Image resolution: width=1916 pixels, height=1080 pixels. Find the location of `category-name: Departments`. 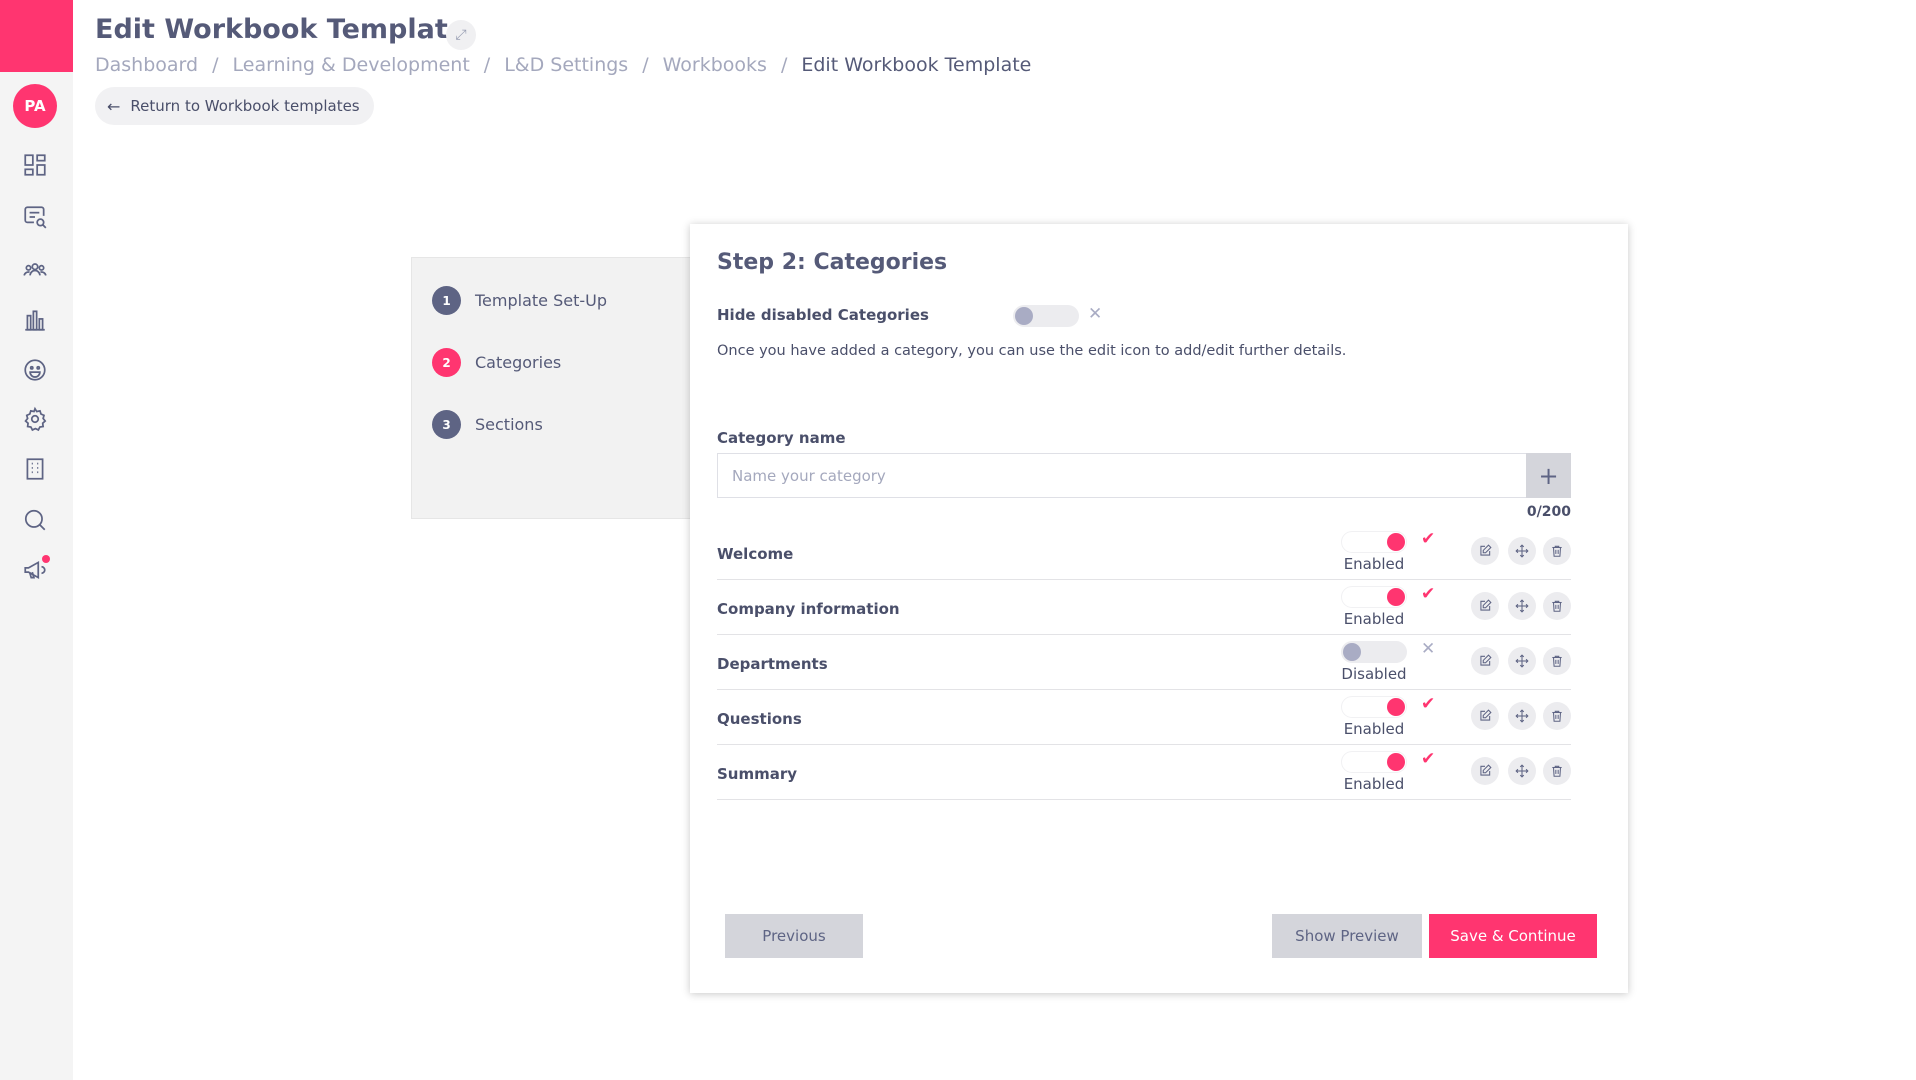

category-name: Departments is located at coordinates (772, 664).